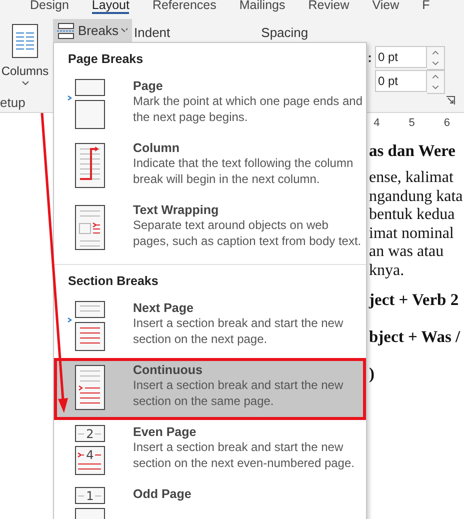 The image size is (464, 519). I want to click on ruler-number: 4, so click(377, 124).